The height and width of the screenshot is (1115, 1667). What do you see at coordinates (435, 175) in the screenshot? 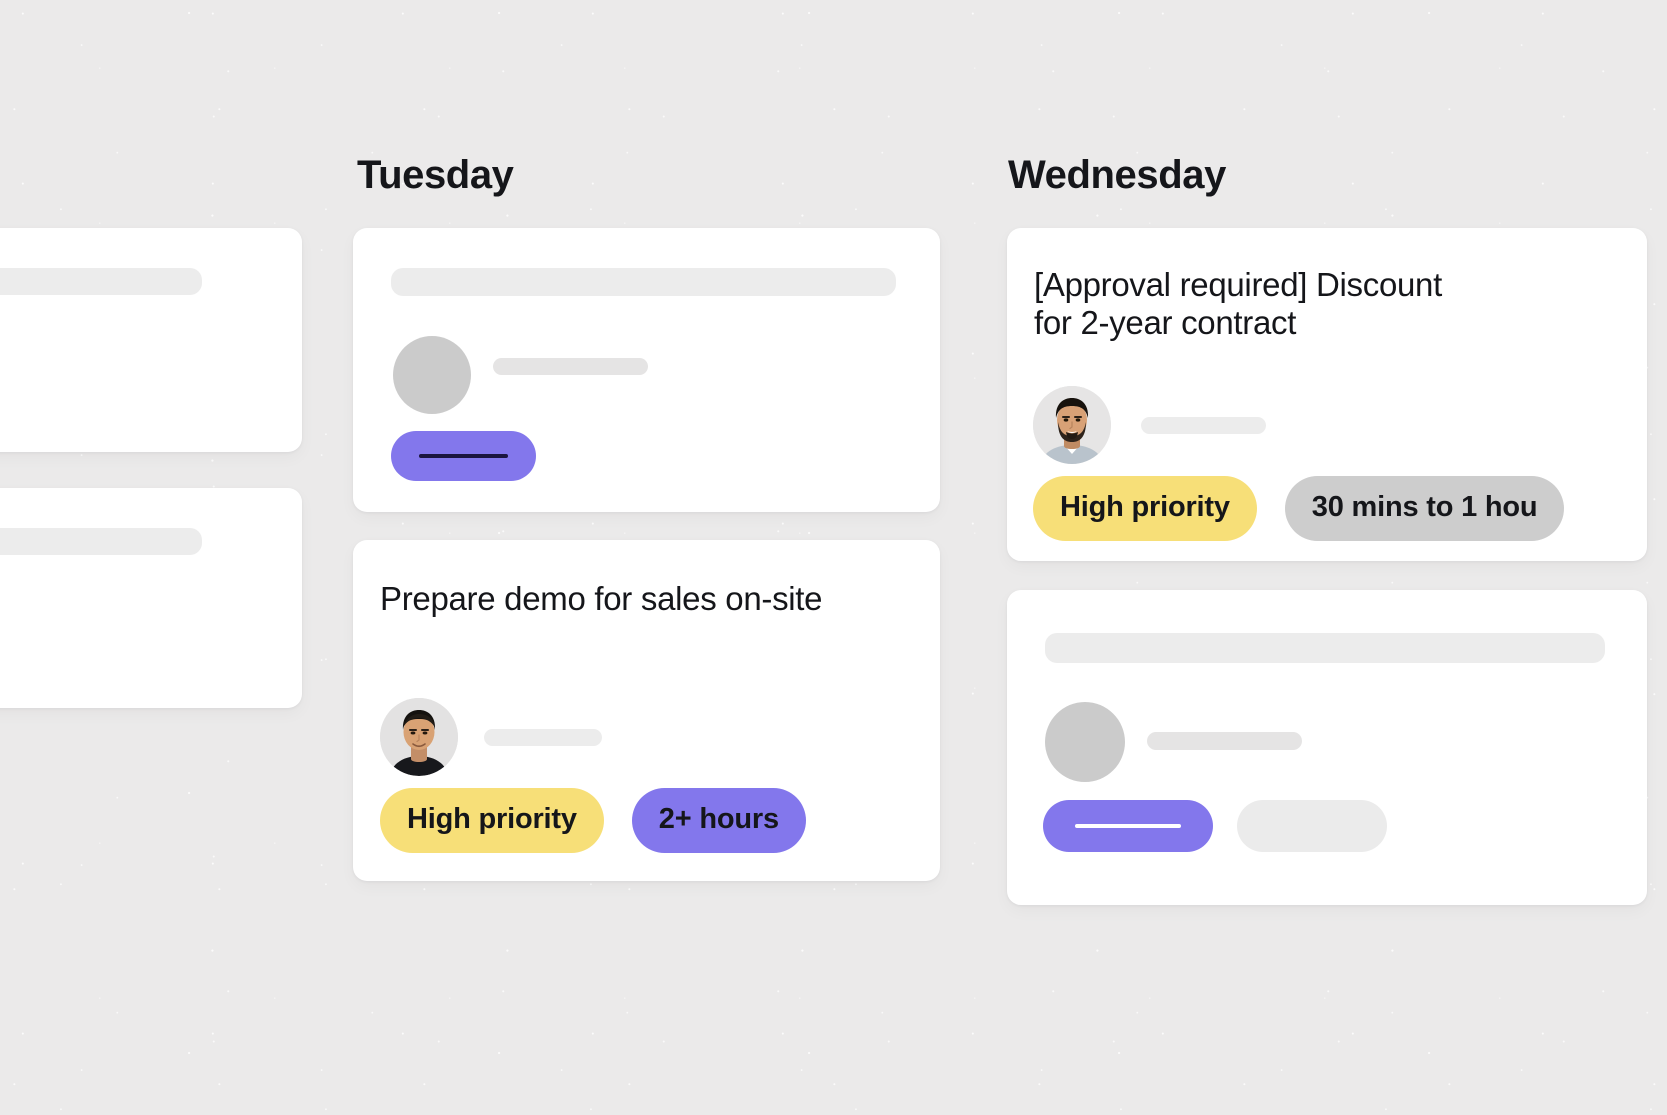
I see `column-header-tuesday: Tuesday` at bounding box center [435, 175].